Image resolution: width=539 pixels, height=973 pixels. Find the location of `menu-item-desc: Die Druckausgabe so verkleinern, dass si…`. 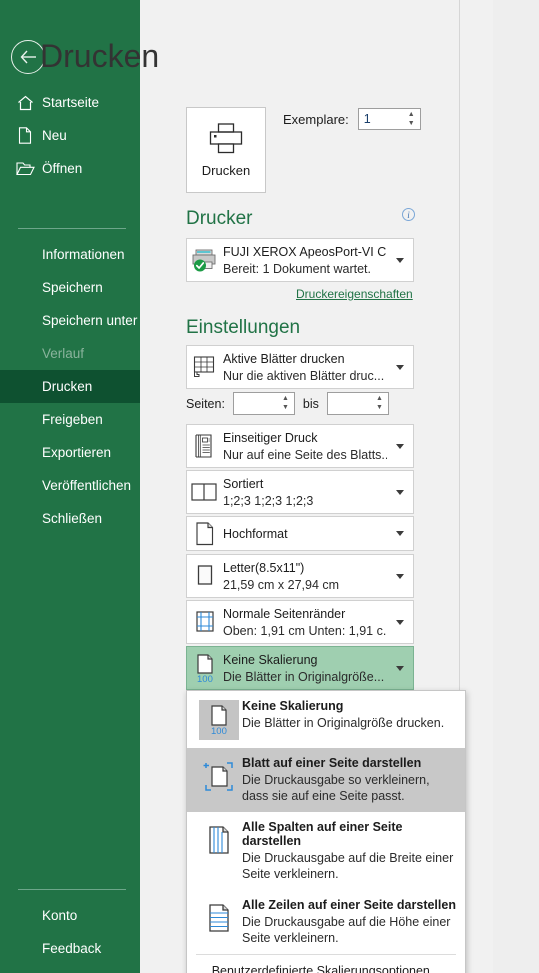

menu-item-desc: Die Druckausgabe so verkleinern, dass si… is located at coordinates (336, 788).